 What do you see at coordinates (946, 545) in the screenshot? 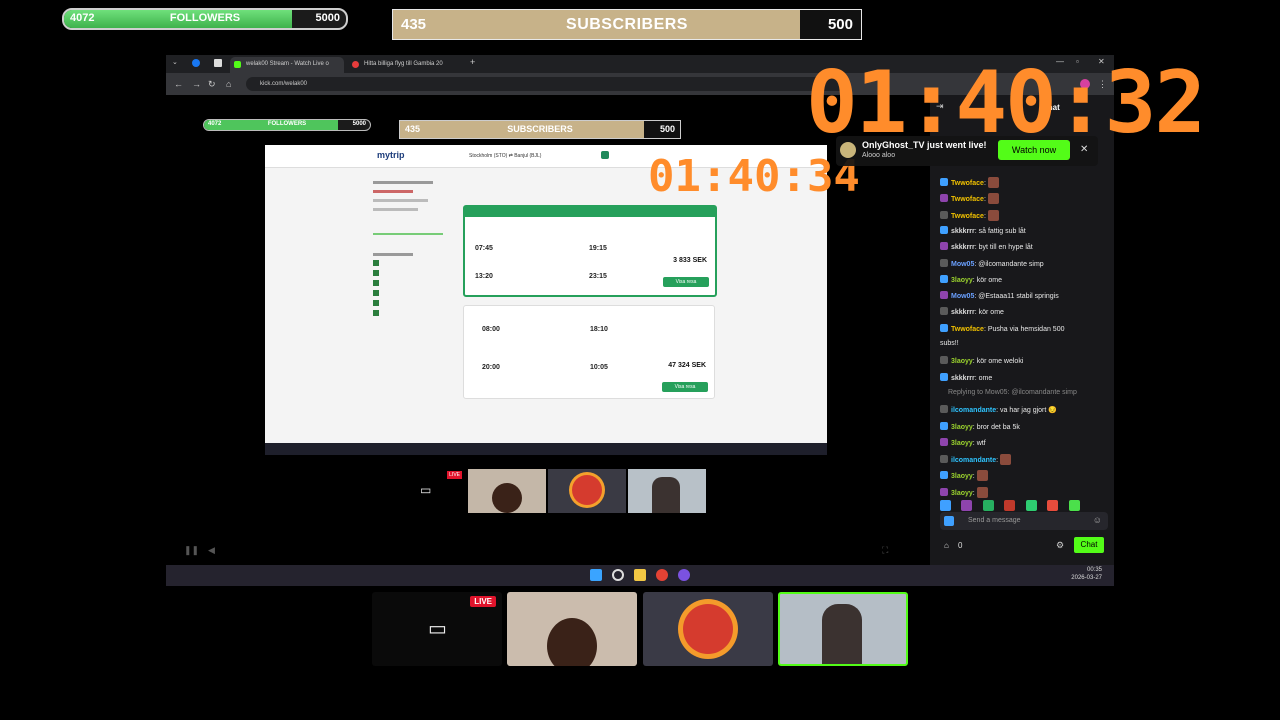
I see `points-icon: ⌂` at bounding box center [946, 545].